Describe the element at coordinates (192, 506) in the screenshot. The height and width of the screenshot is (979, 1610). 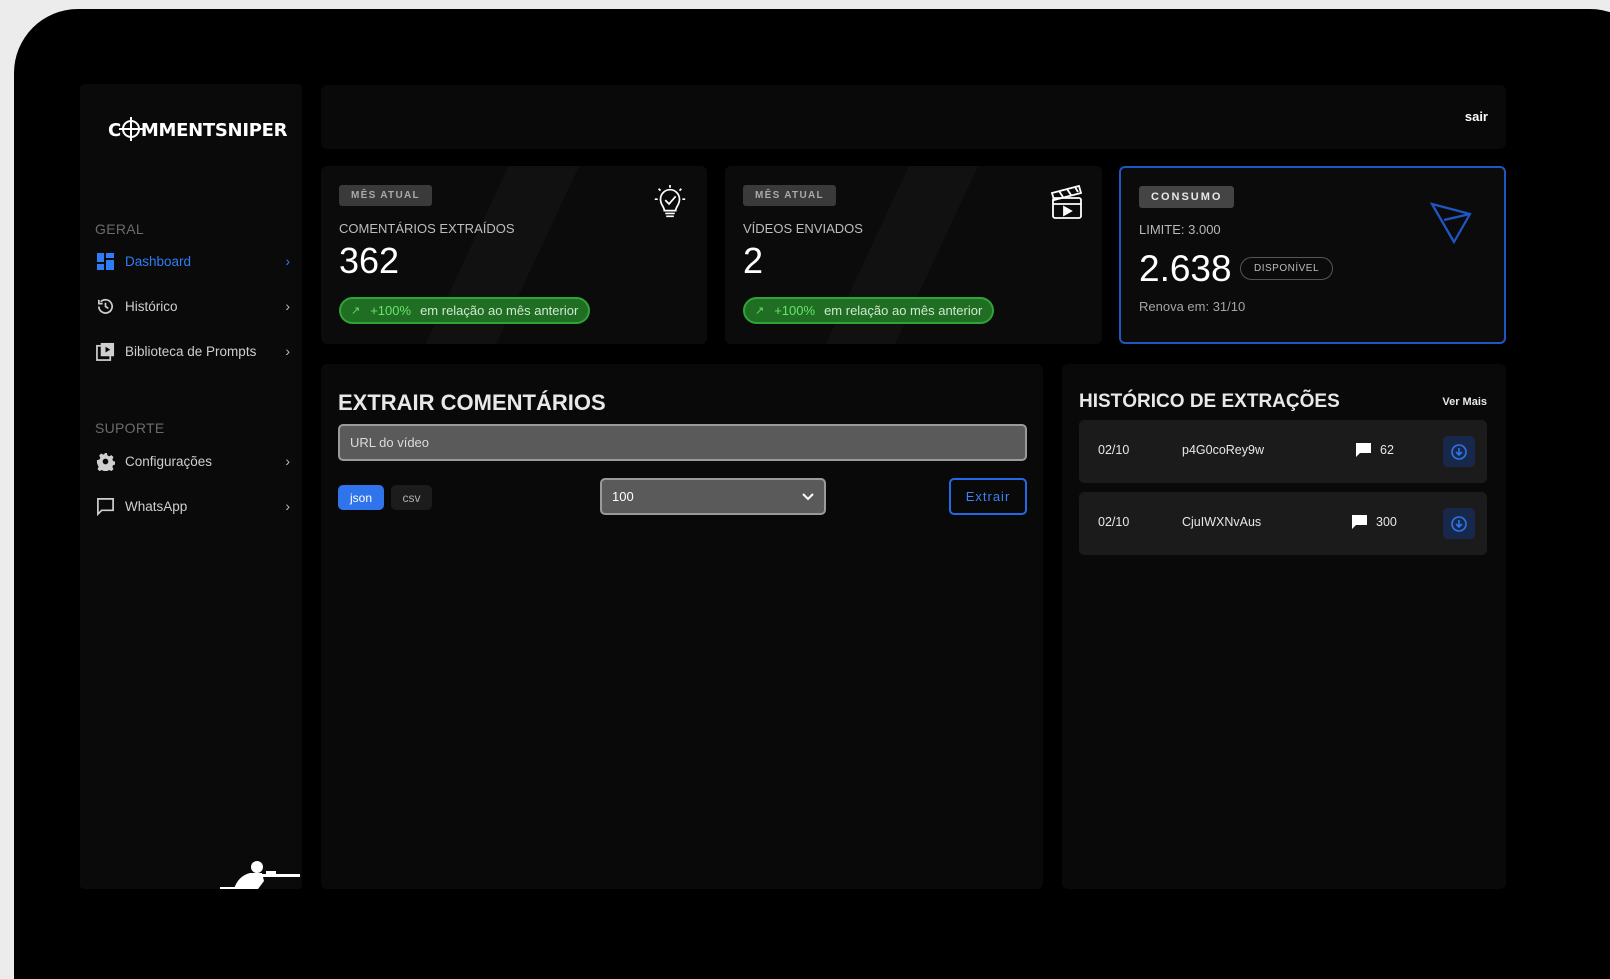
I see `sidebar-item-whatsapp: WhatsApp ›` at that location.